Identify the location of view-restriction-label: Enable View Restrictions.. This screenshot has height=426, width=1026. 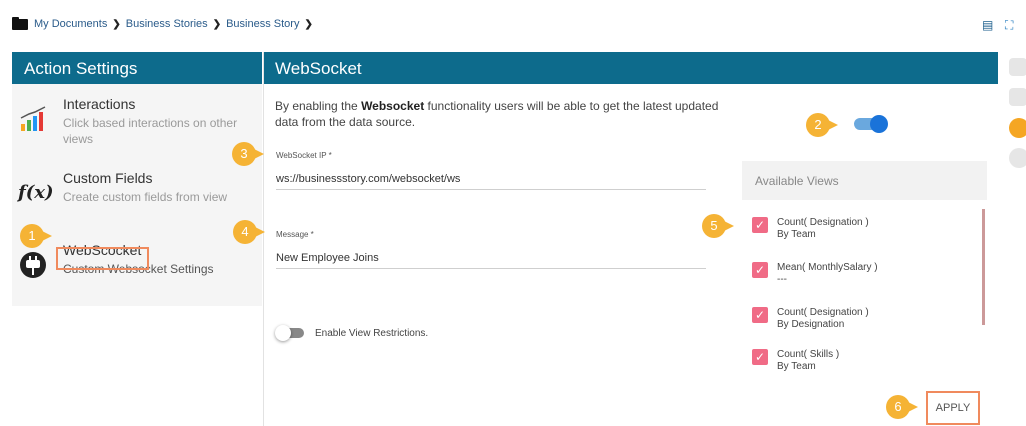
(372, 333).